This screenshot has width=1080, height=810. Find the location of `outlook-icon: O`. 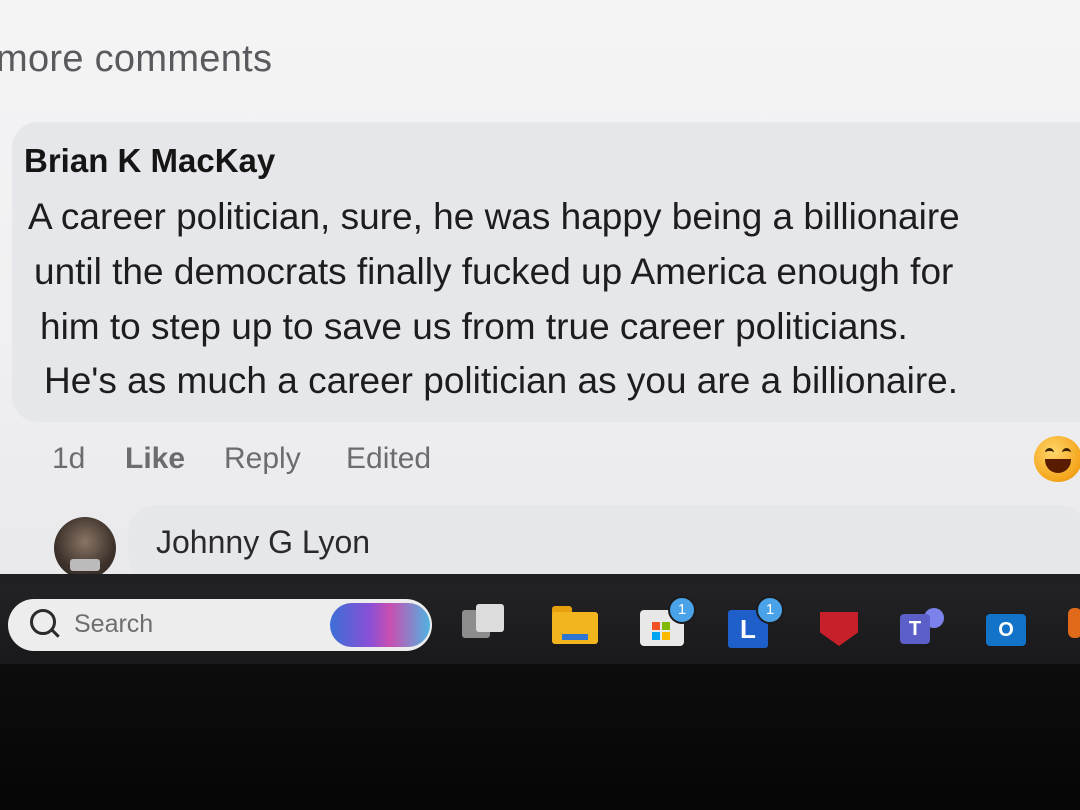

outlook-icon: O is located at coordinates (1007, 625).